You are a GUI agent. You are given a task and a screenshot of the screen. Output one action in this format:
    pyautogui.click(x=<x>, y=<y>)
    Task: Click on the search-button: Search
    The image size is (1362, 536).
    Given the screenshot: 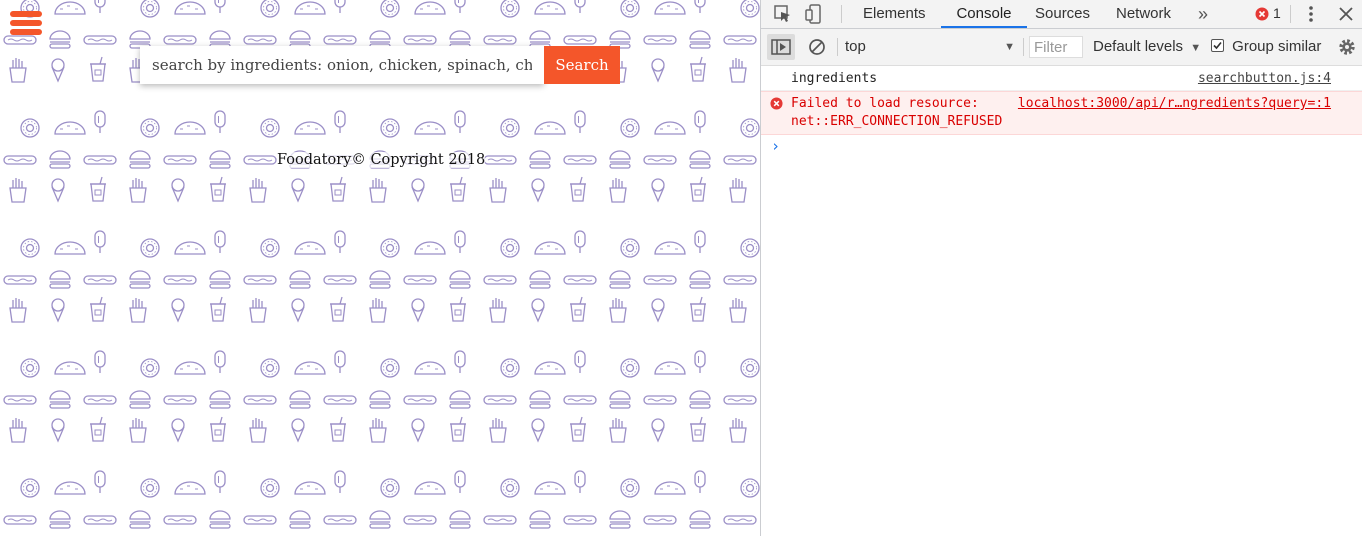 What is the action you would take?
    pyautogui.click(x=582, y=65)
    